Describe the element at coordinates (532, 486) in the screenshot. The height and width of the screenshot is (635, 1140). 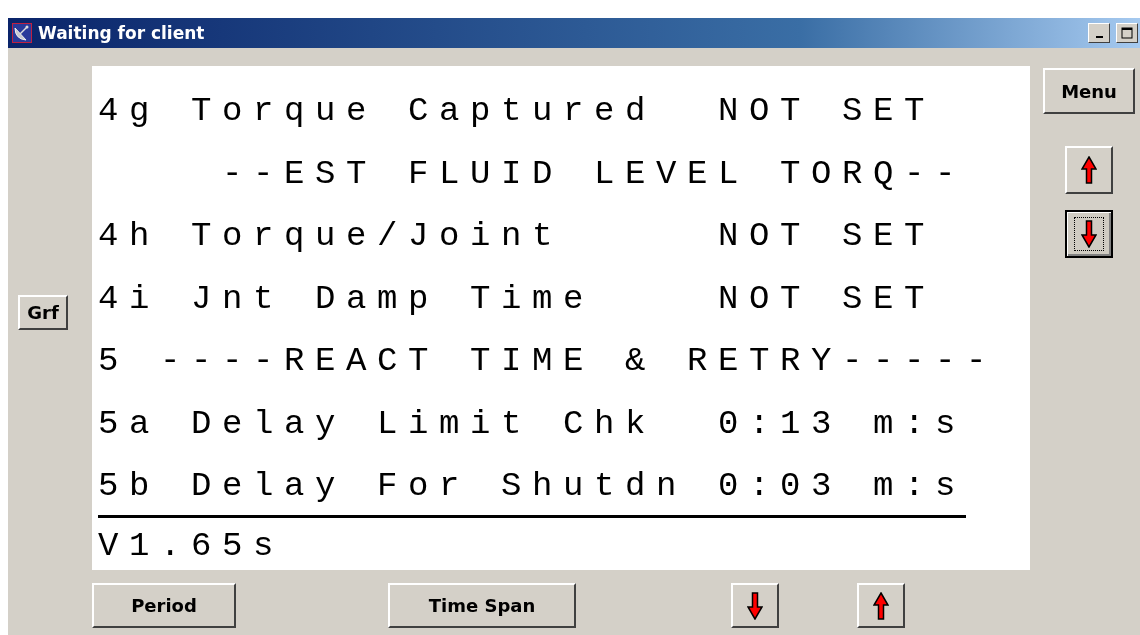
I see `display-line: 5b Delay For Shutdn 0:03 m:s` at that location.